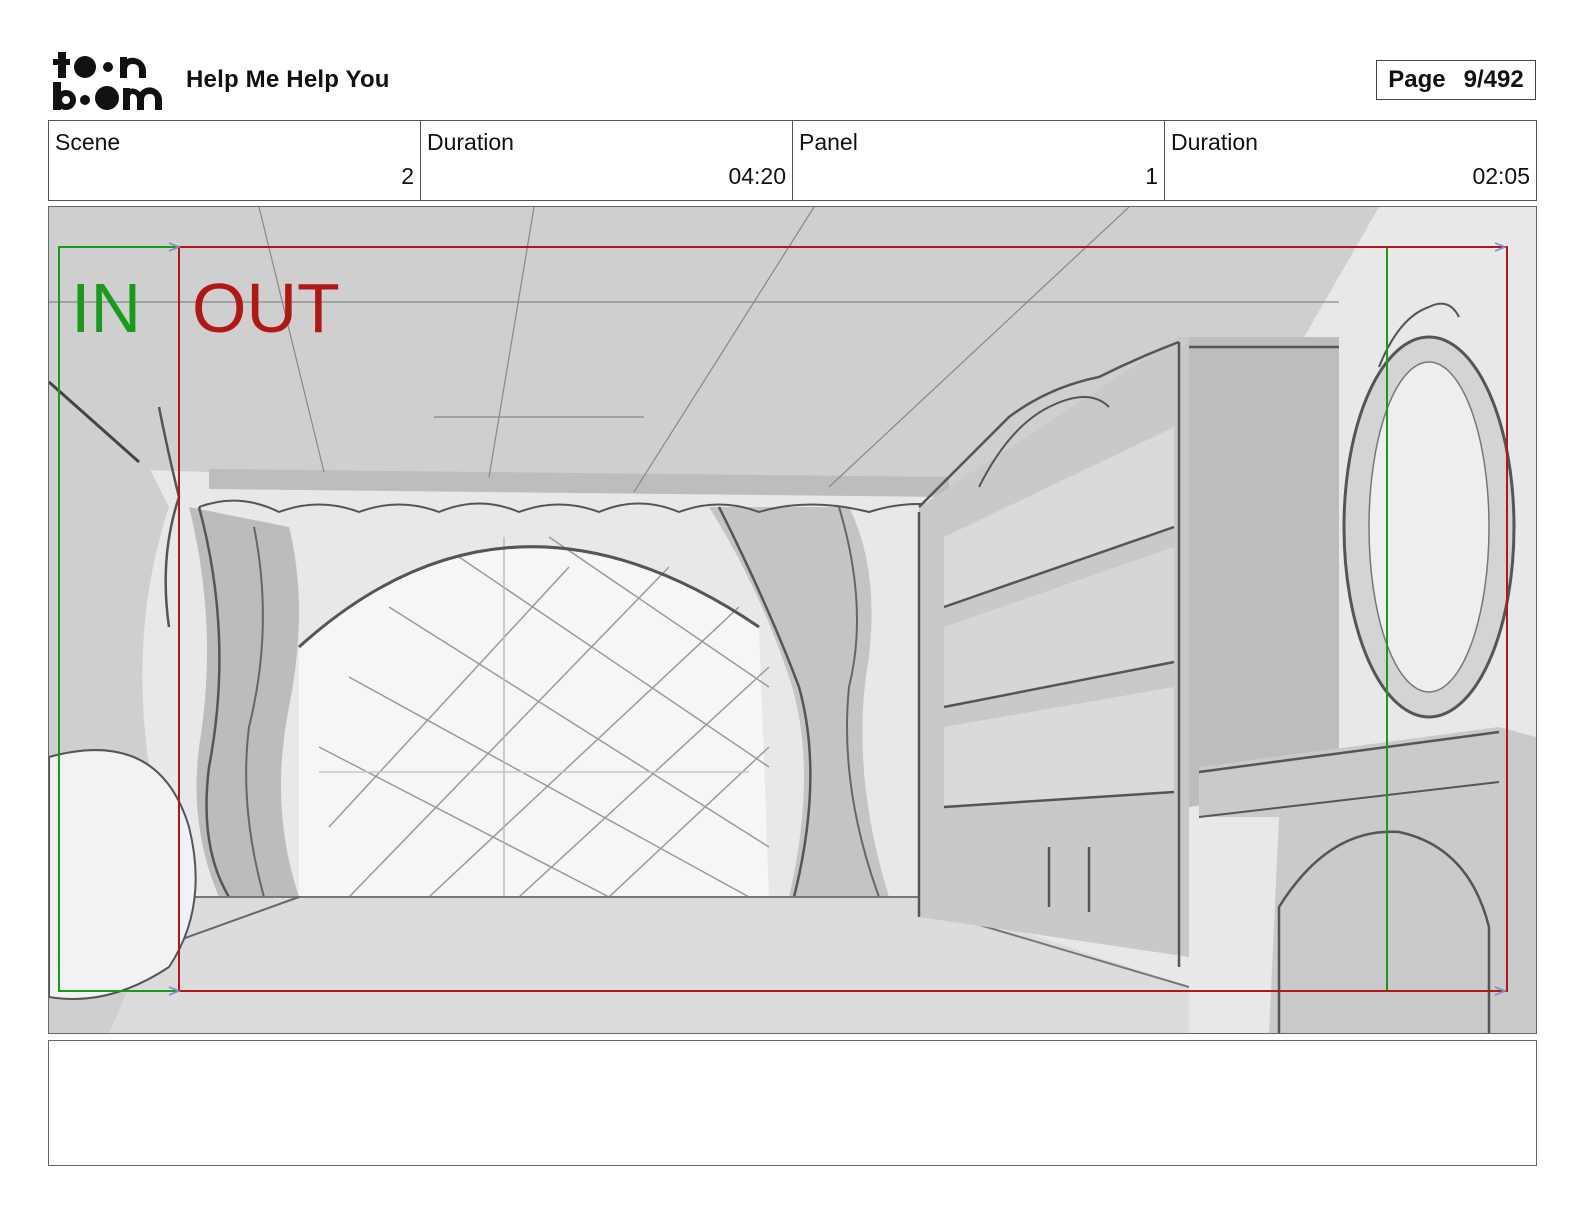  What do you see at coordinates (828, 142) in the screenshot?
I see `panel-label: Panel` at bounding box center [828, 142].